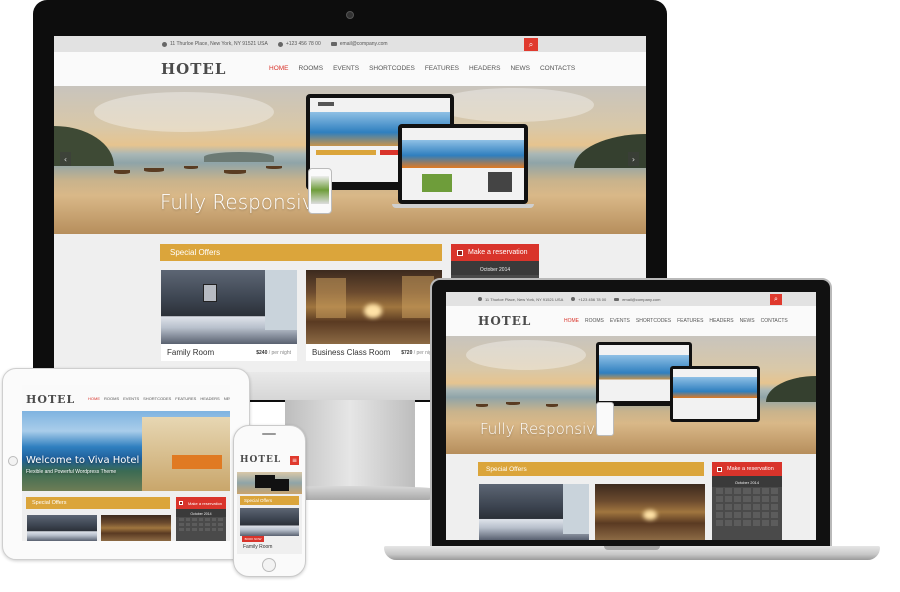 The width and height of the screenshot is (900, 592). Describe the element at coordinates (573, 299) in the screenshot. I see `phone-icon` at that location.